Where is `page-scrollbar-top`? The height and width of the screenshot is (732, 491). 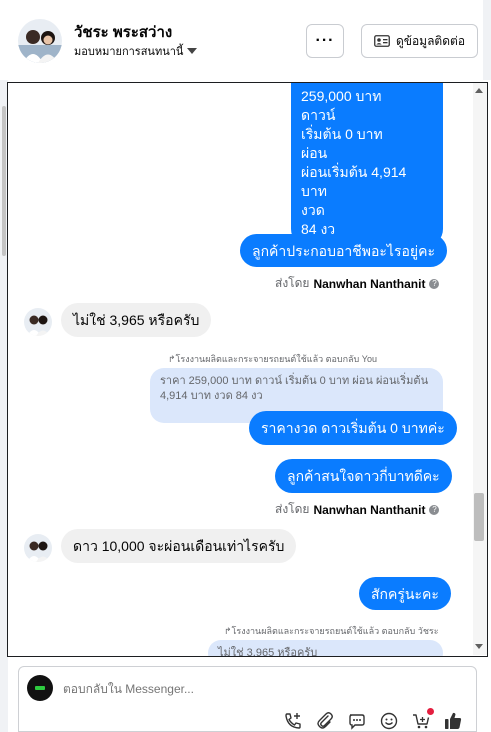 page-scrollbar-top is located at coordinates (487, 40).